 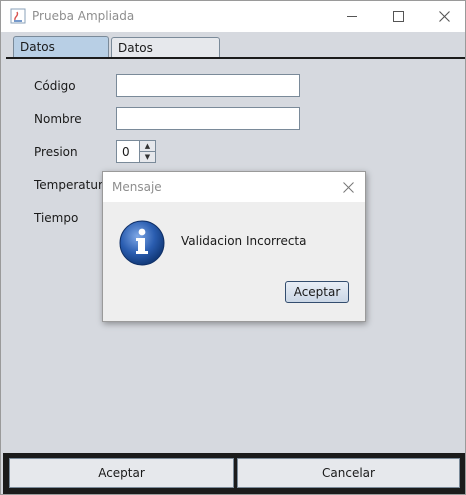 I want to click on close-button, so click(x=443, y=16).